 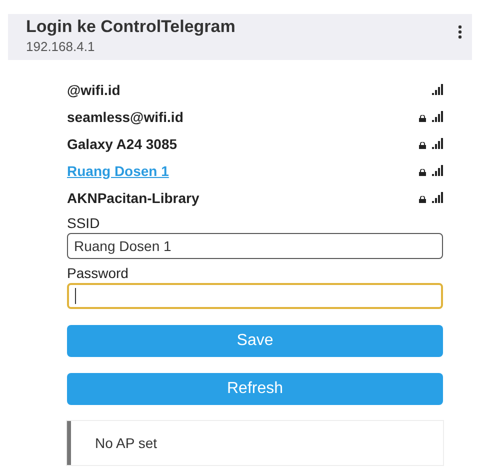 I want to click on field-label: SSID, so click(x=84, y=223).